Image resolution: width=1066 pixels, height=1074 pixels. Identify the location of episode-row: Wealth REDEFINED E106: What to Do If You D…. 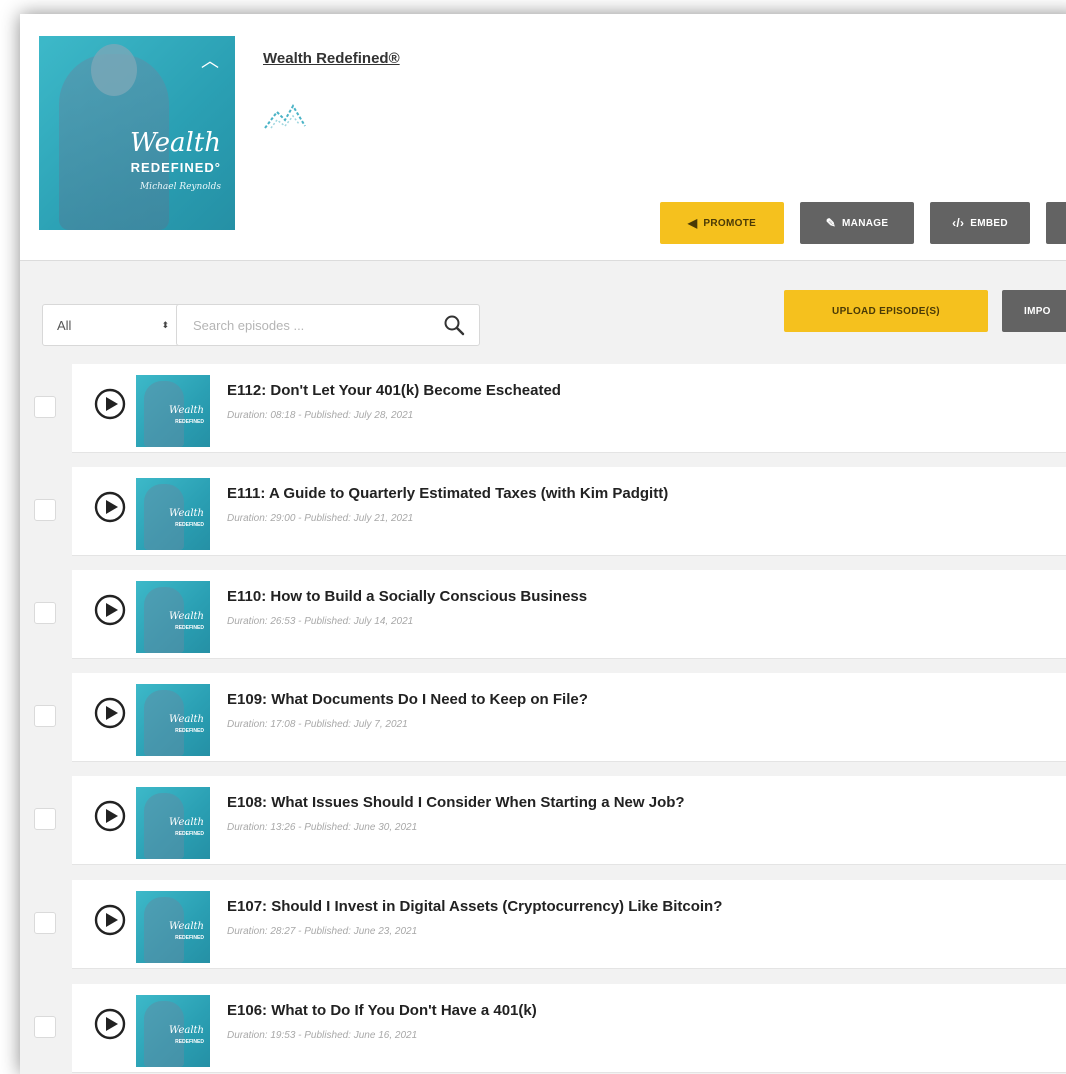
(569, 1028).